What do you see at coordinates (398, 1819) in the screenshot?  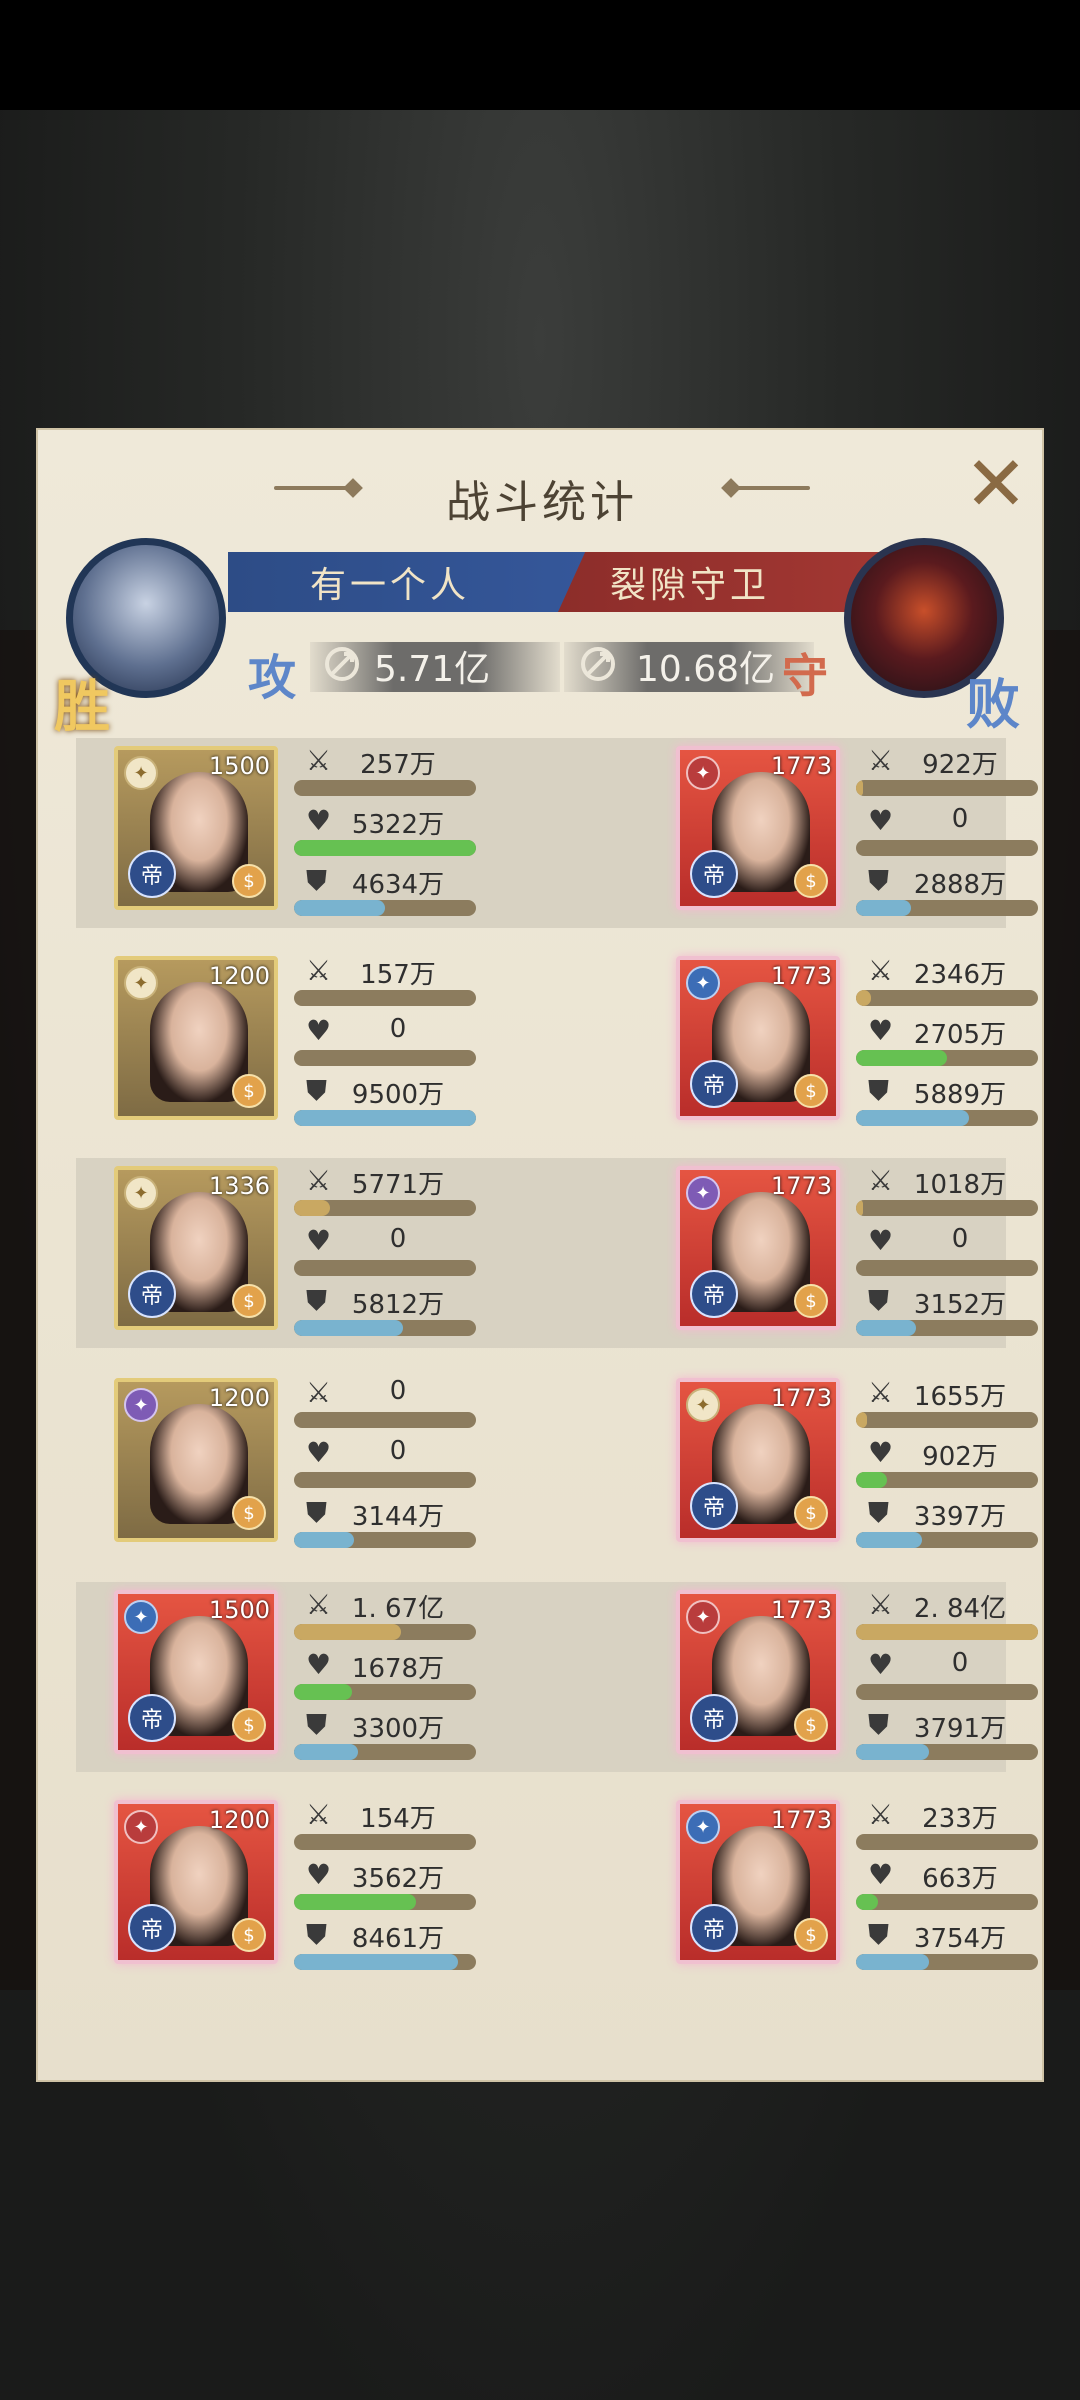 I see `atk-value: 154万` at bounding box center [398, 1819].